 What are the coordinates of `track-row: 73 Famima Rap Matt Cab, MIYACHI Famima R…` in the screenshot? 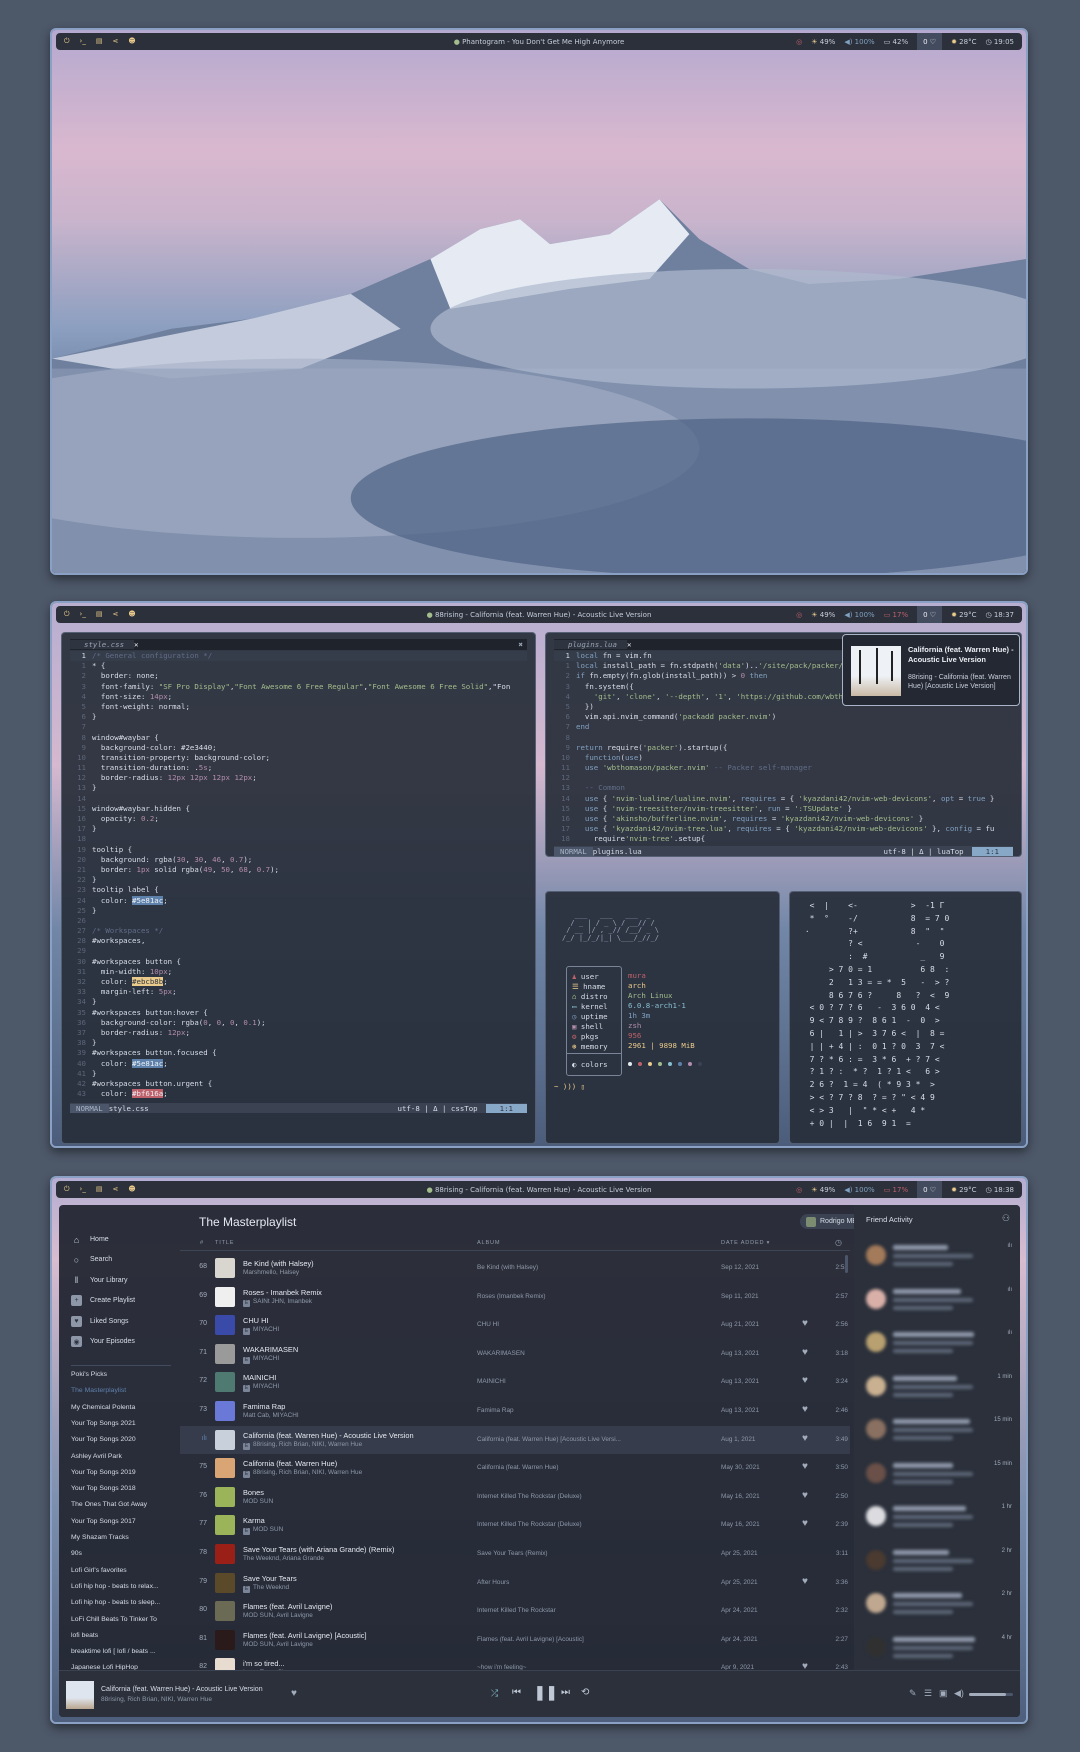 It's located at (515, 1411).